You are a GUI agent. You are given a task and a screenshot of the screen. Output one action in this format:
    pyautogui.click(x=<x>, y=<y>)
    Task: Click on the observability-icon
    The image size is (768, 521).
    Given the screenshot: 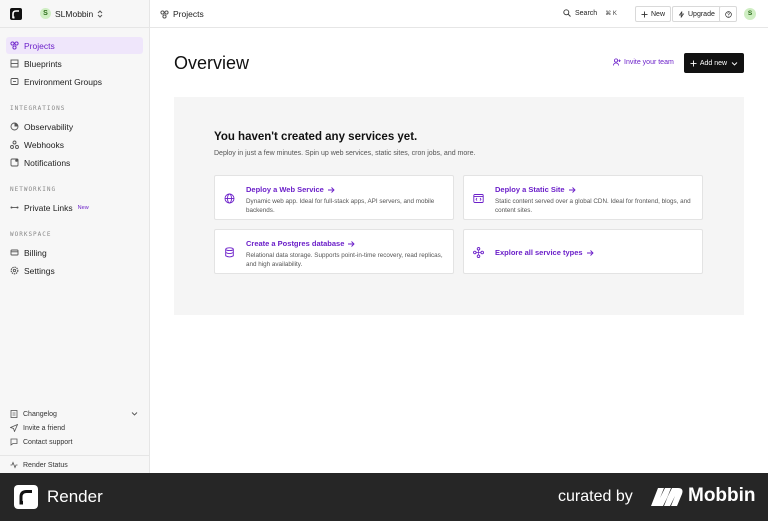 What is the action you would take?
    pyautogui.click(x=14, y=126)
    